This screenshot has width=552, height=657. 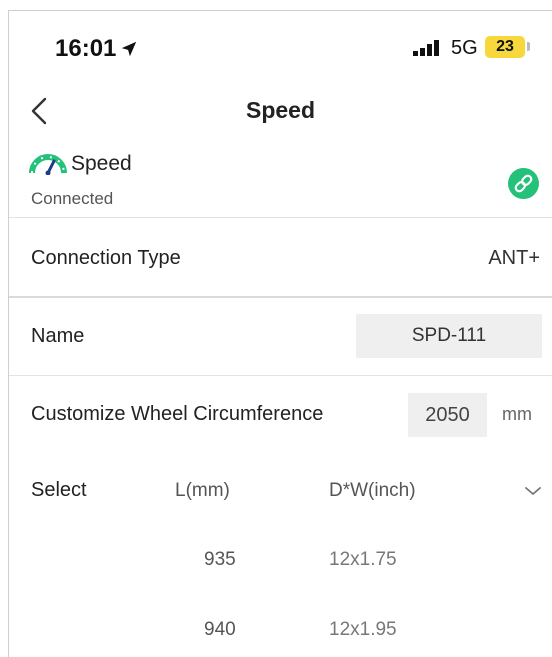 What do you see at coordinates (202, 490) in the screenshot?
I see `column-length: L(mm)` at bounding box center [202, 490].